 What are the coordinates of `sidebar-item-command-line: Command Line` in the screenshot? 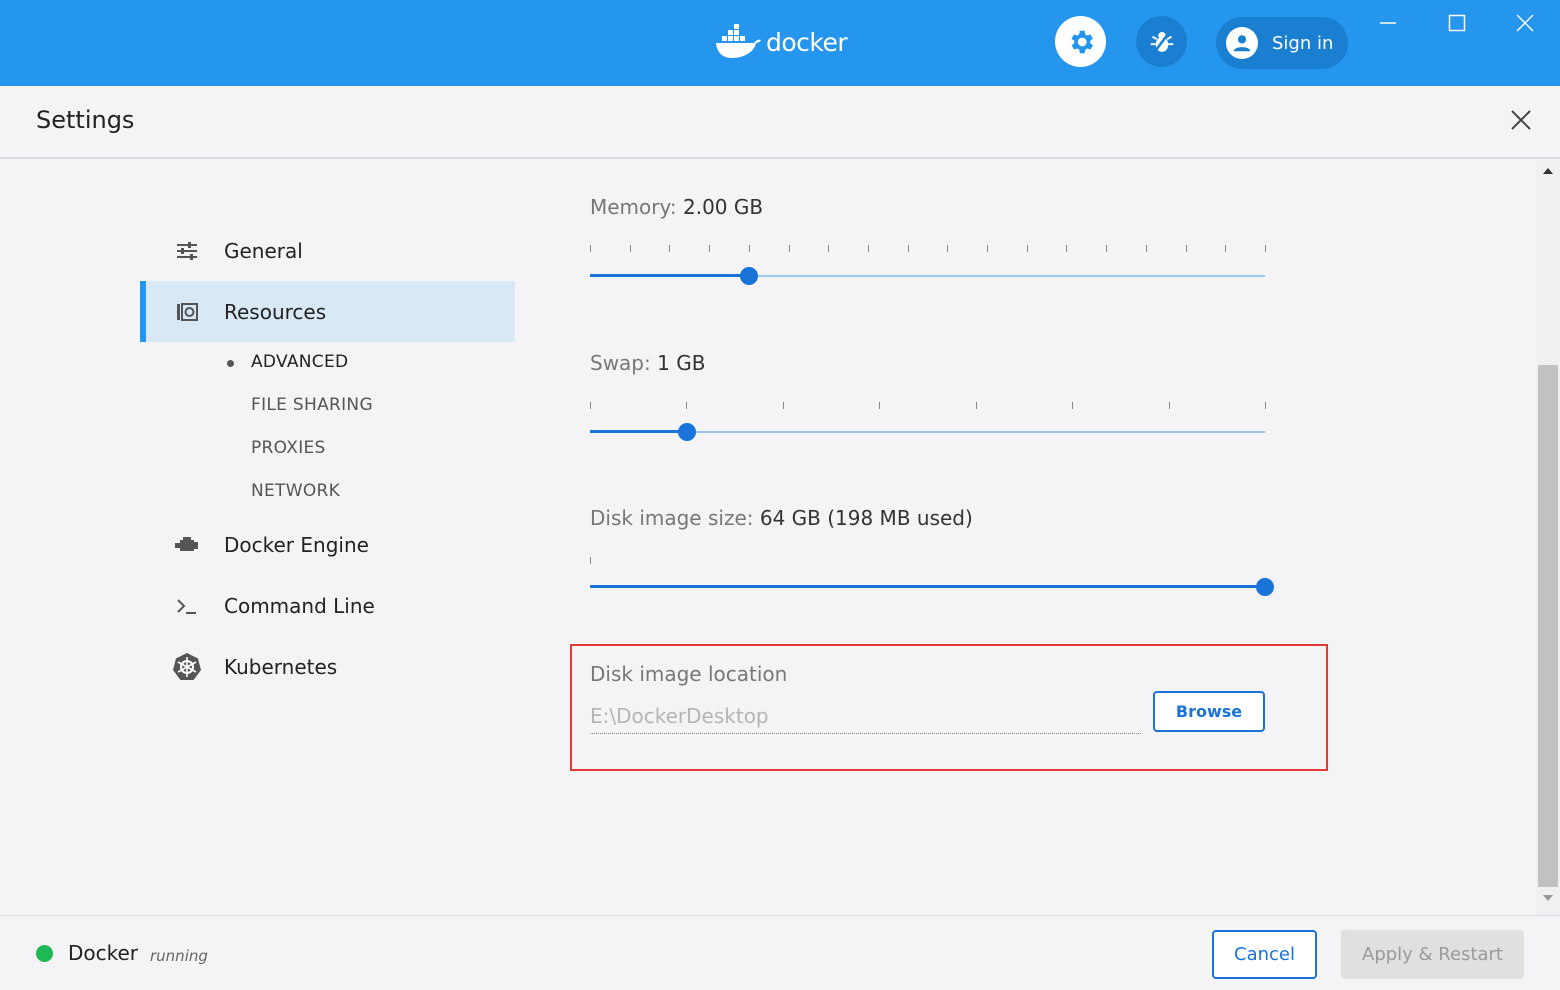 It's located at (327, 605).